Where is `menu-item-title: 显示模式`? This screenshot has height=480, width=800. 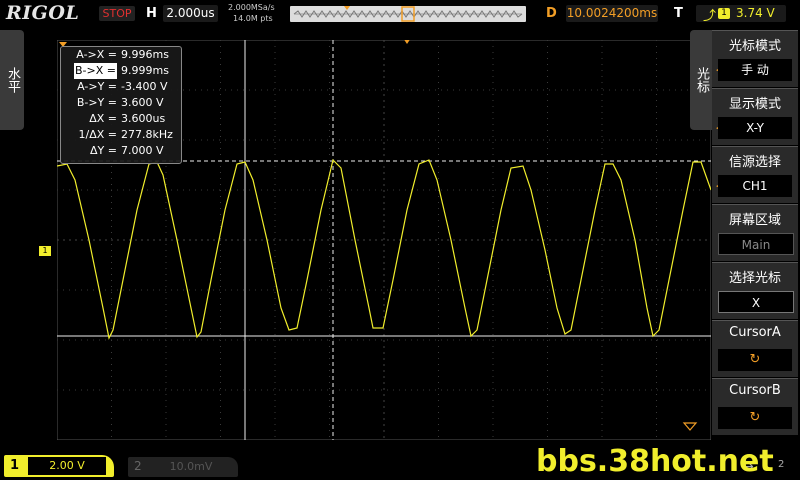
menu-item-title: 显示模式 is located at coordinates (754, 104).